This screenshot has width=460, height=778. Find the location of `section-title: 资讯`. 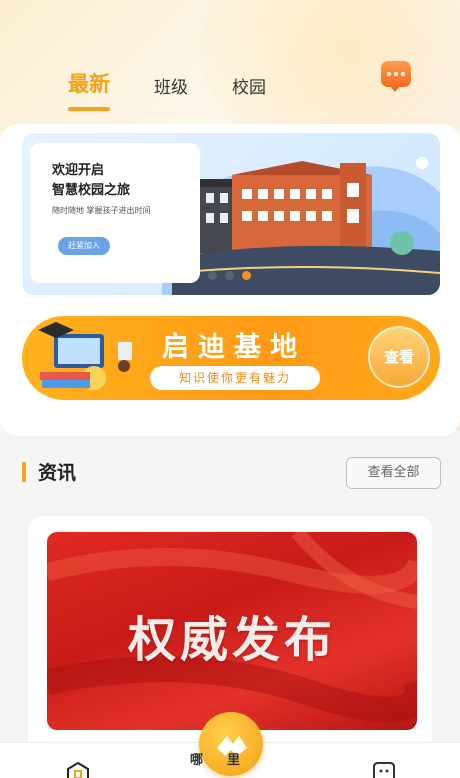

section-title: 资讯 is located at coordinates (57, 473).